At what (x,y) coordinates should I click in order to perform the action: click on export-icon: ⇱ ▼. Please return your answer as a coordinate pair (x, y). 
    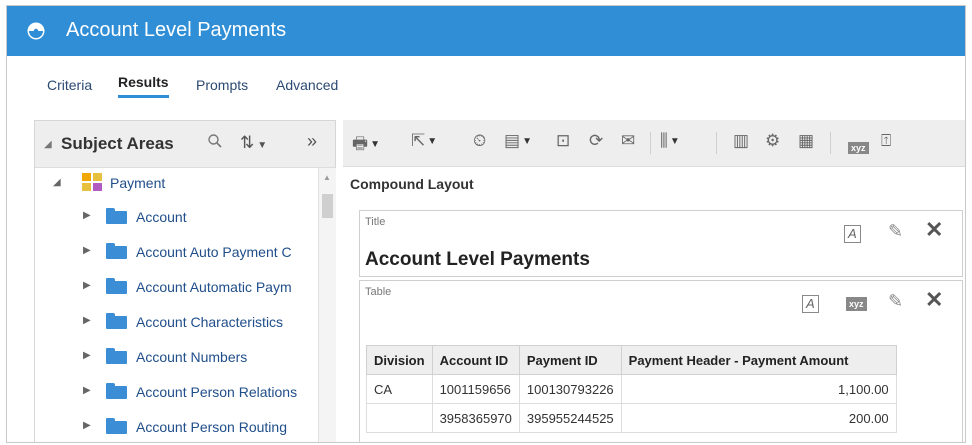
    Looking at the image, I should click on (424, 141).